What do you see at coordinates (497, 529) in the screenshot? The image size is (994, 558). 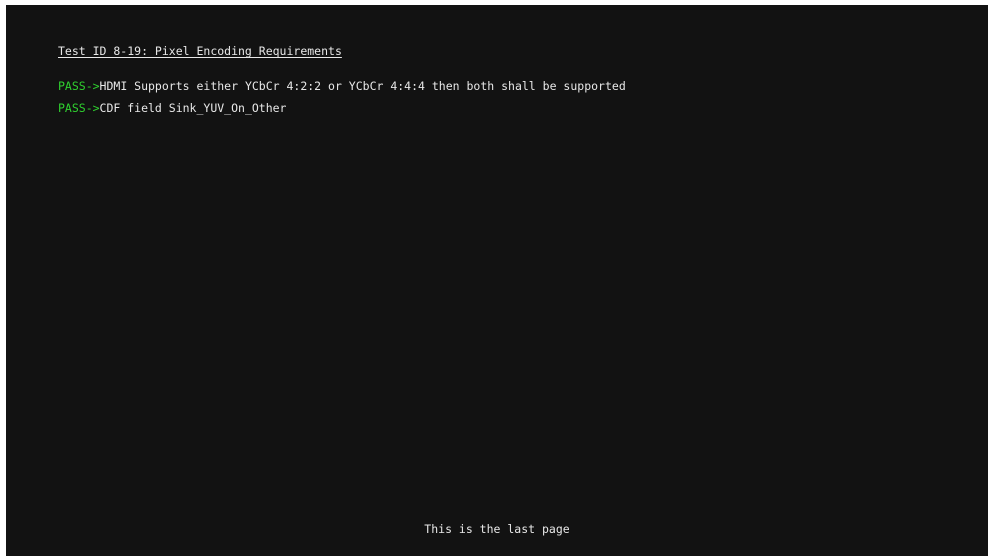 I see `last-page-notice: This is the last page` at bounding box center [497, 529].